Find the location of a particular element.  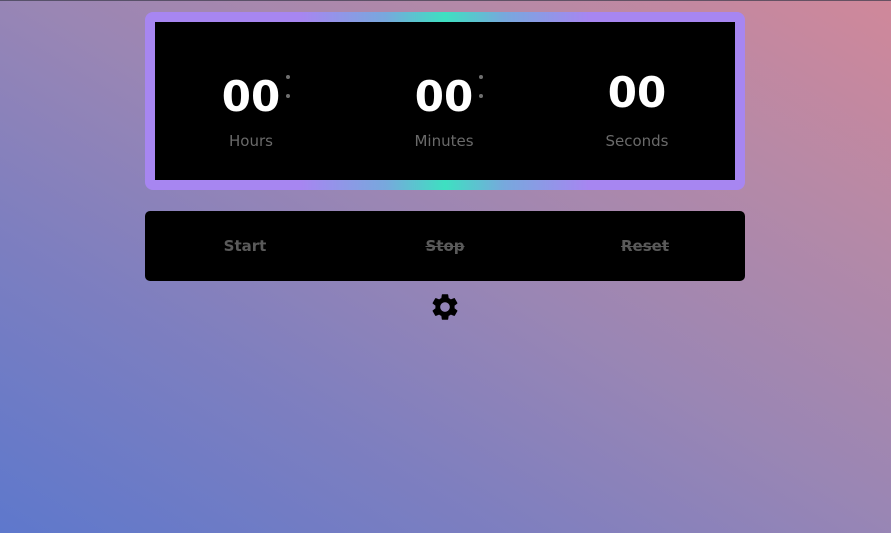

gear-icon is located at coordinates (445, 307).